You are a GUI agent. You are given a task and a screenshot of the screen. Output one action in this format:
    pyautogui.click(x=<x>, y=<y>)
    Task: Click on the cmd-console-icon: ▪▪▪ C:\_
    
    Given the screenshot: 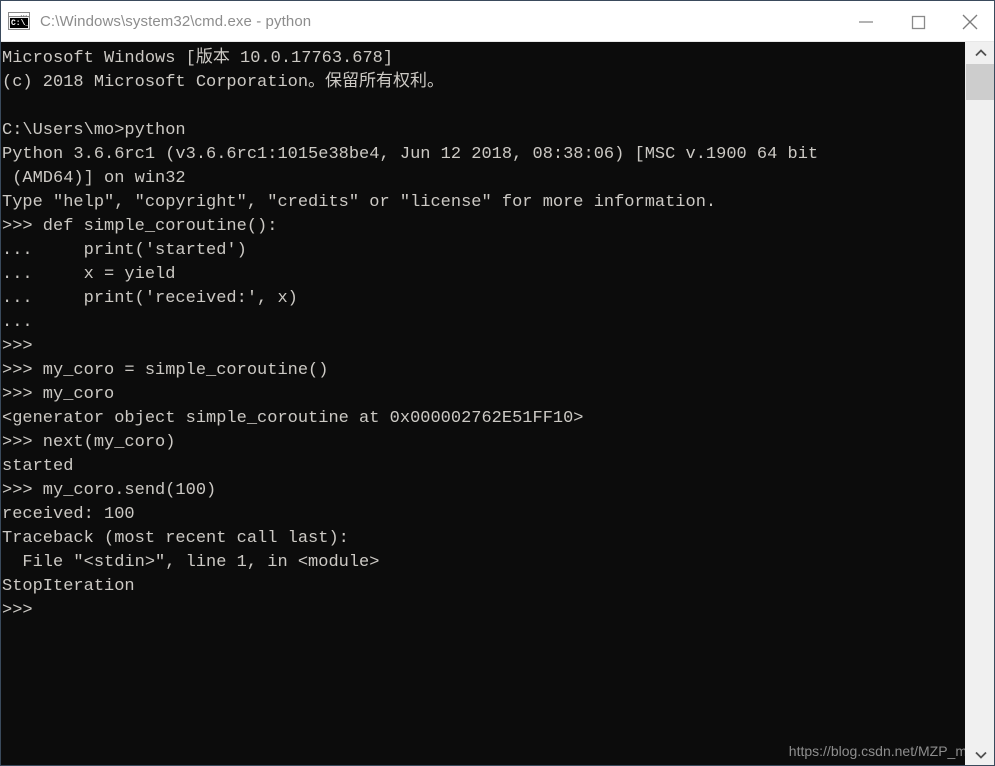 What is the action you would take?
    pyautogui.click(x=19, y=21)
    